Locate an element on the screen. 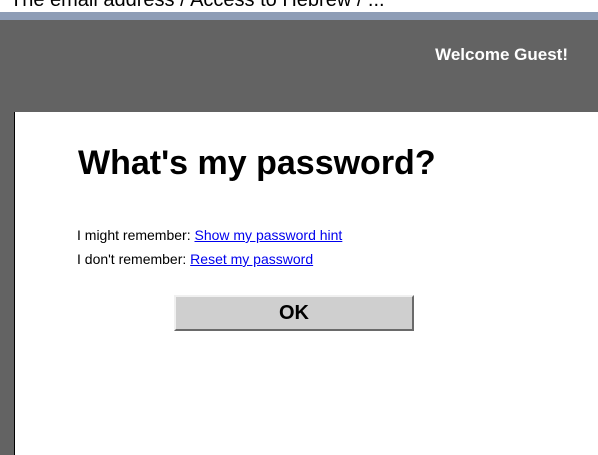 The width and height of the screenshot is (598, 455). password-hint-prefix: I might remember: is located at coordinates (136, 235).